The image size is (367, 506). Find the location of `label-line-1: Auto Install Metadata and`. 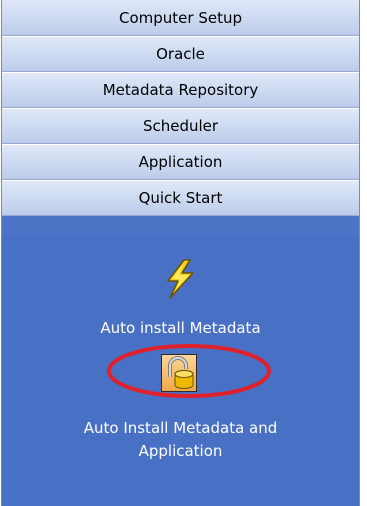

label-line-1: Auto Install Metadata and is located at coordinates (180, 428).